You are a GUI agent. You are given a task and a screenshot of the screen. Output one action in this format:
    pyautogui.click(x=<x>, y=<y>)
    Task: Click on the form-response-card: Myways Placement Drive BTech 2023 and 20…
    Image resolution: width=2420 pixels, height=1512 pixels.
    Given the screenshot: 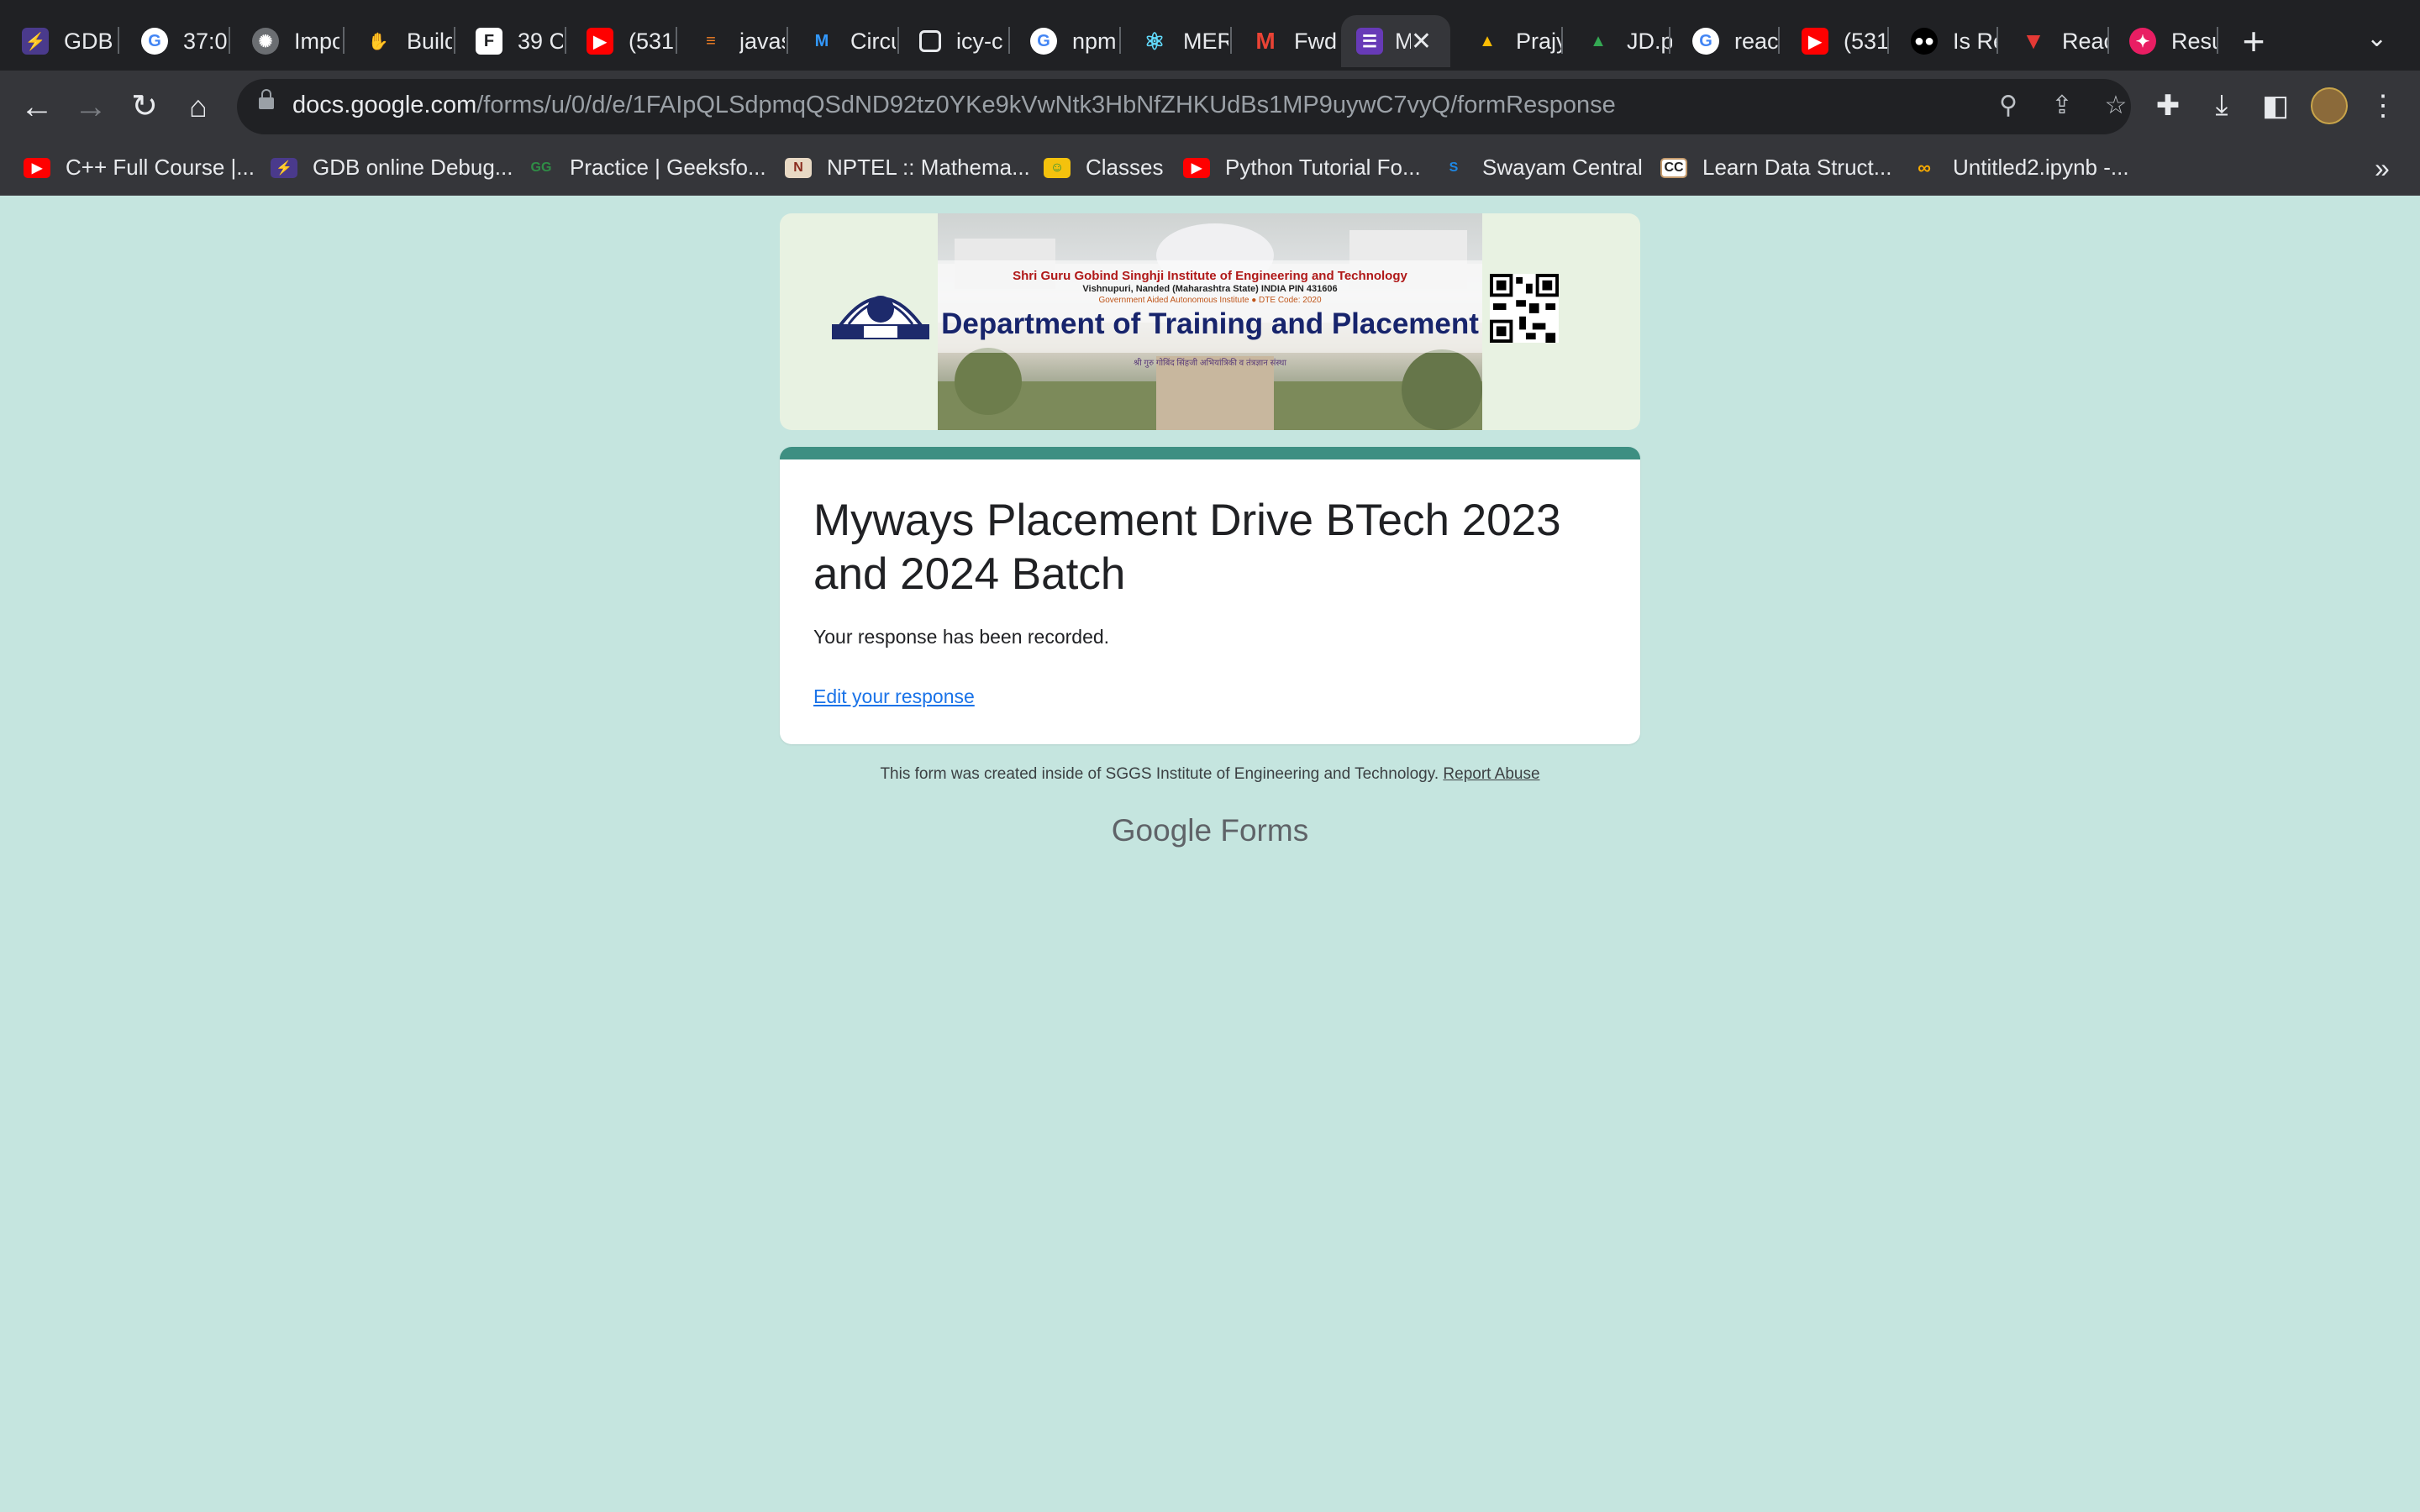 What is the action you would take?
    pyautogui.click(x=1210, y=595)
    